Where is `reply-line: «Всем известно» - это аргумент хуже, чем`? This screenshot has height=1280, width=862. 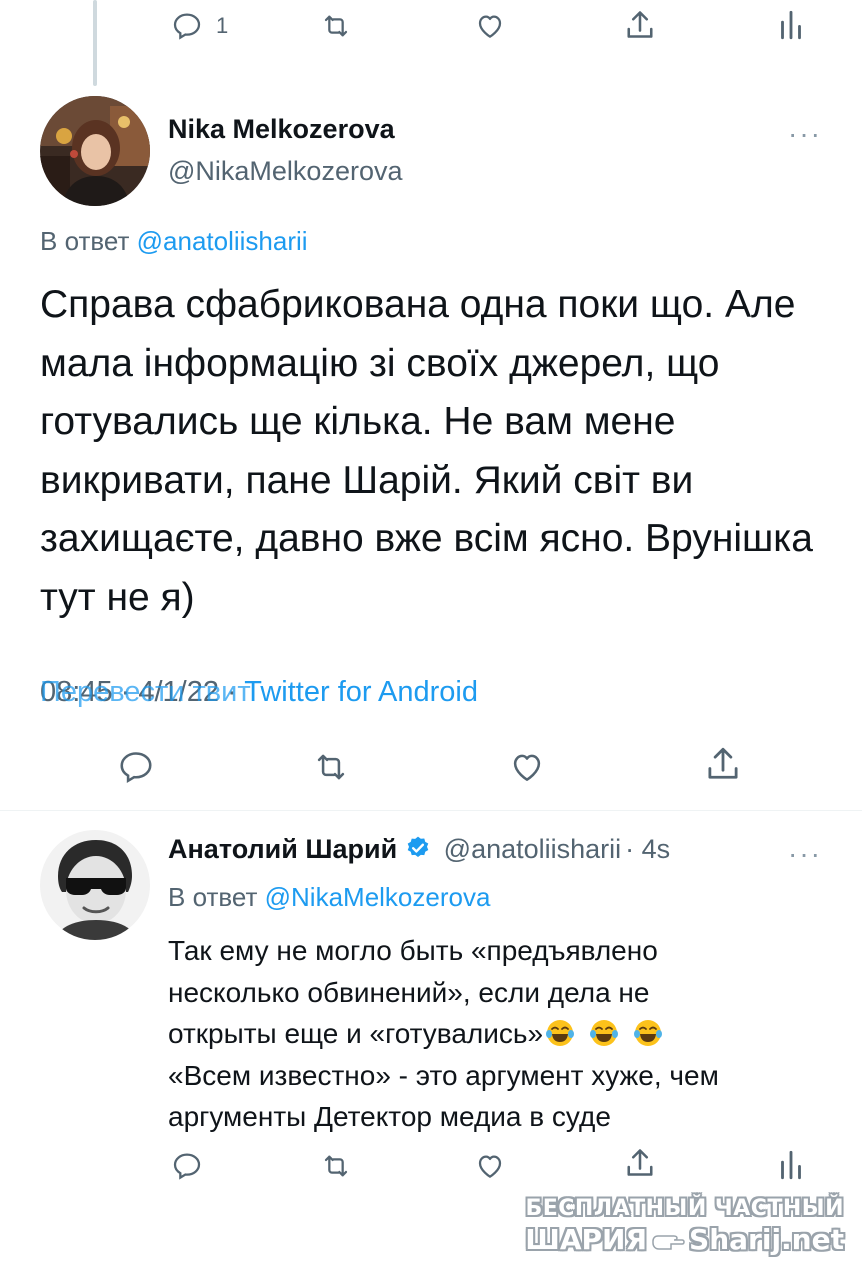
reply-line: «Всем известно» - это аргумент хуже, чем is located at coordinates (443, 1075).